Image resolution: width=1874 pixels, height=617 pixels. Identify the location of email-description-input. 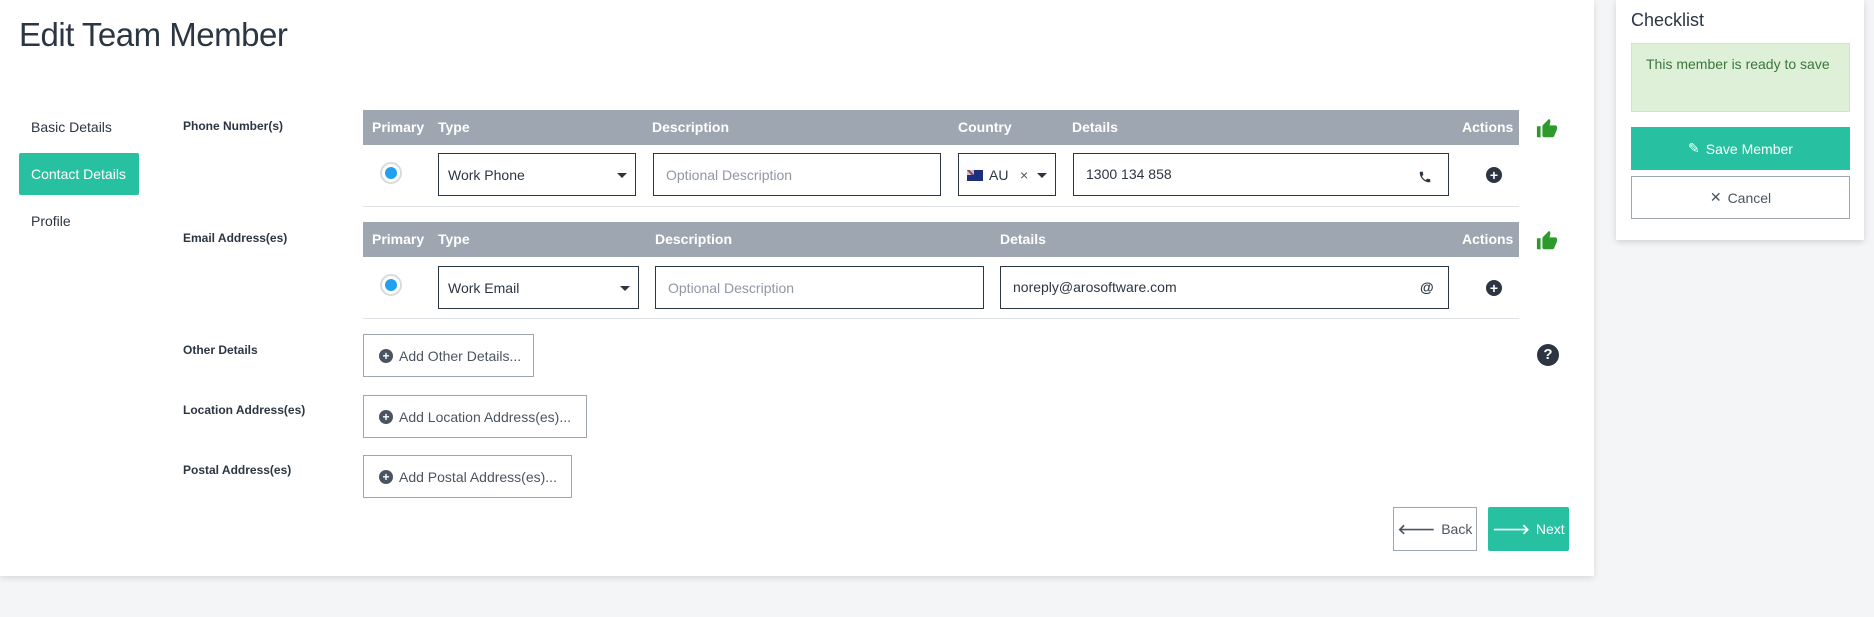
(819, 287).